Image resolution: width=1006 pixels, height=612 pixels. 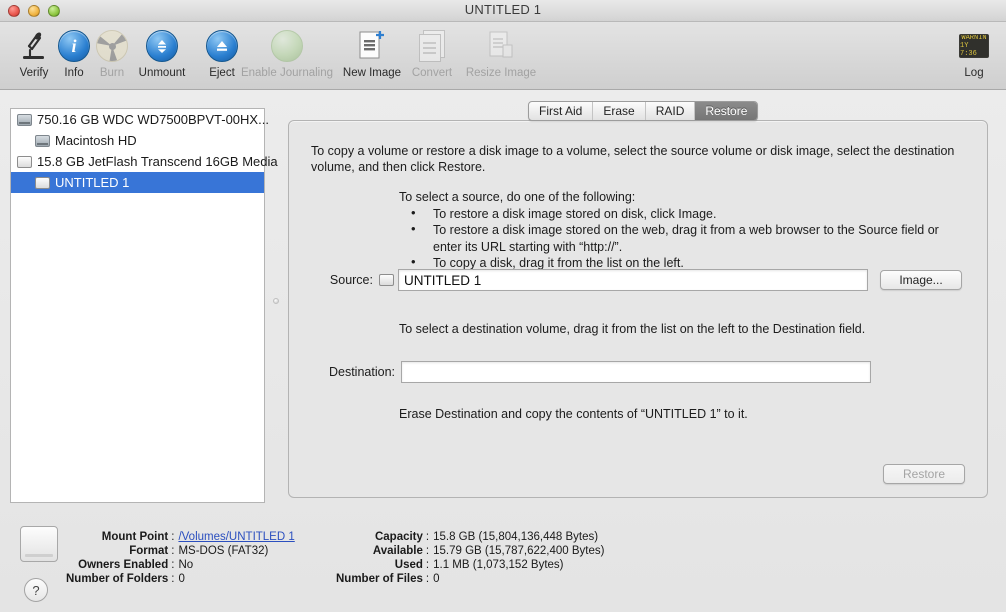 What do you see at coordinates (924, 474) in the screenshot?
I see `restore-button: Restore` at bounding box center [924, 474].